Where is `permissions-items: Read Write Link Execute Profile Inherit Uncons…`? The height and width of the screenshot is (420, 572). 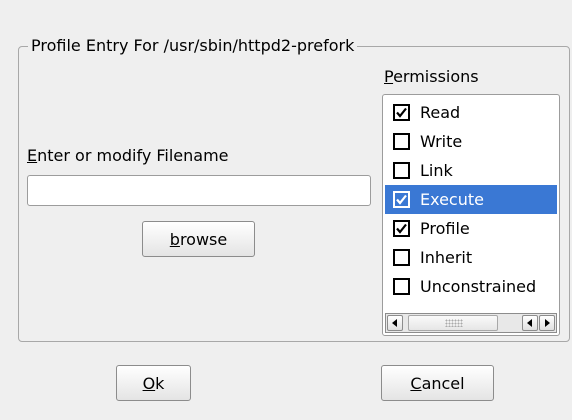 permissions-items: Read Write Link Execute Profile Inherit Uncons… is located at coordinates (471, 199).